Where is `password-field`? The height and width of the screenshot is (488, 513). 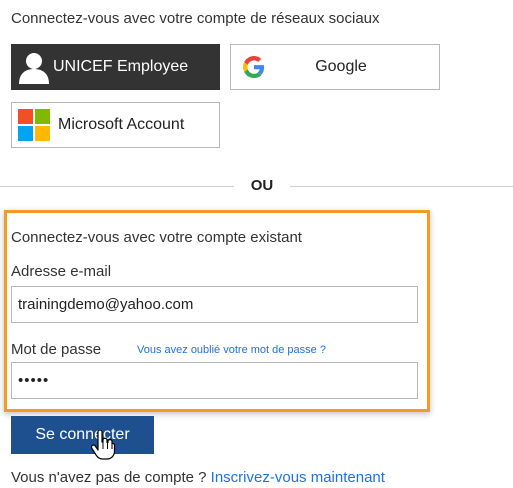 password-field is located at coordinates (214, 380).